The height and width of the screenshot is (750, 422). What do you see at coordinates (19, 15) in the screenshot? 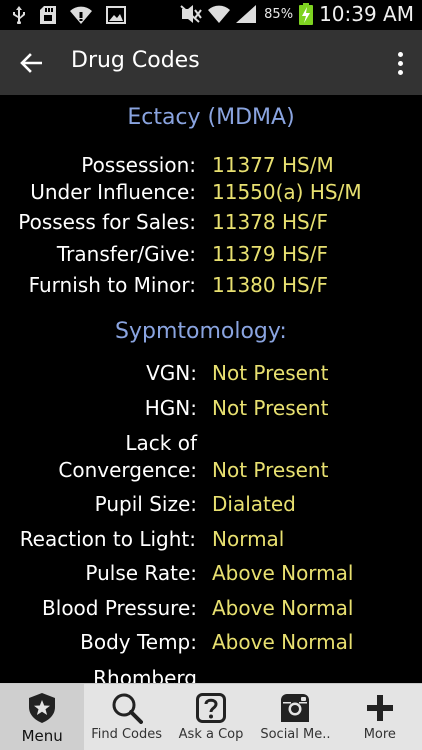
I see `usb-icon` at bounding box center [19, 15].